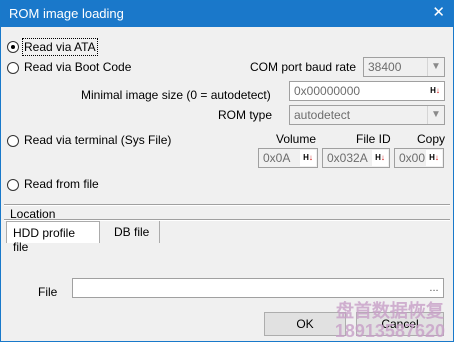 The width and height of the screenshot is (454, 342). I want to click on watermark: 盘首数据恢复 18913587620, so click(390, 321).